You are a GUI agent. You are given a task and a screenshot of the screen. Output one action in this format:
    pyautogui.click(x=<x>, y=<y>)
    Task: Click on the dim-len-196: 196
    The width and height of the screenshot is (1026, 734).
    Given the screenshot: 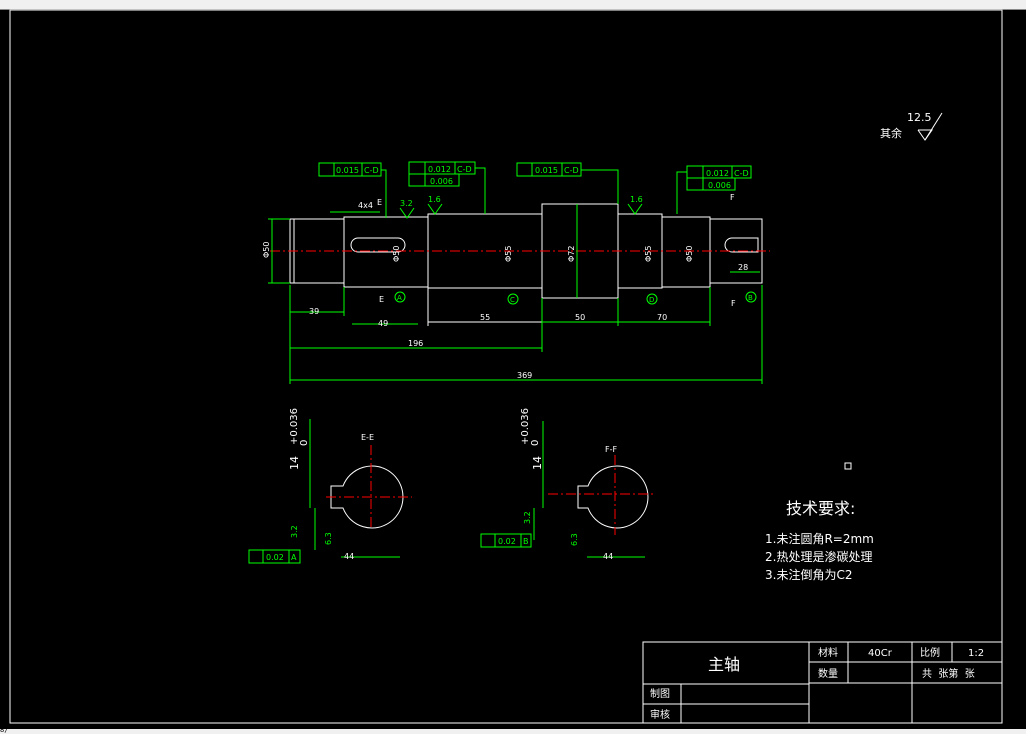 What is the action you would take?
    pyautogui.click(x=415, y=343)
    